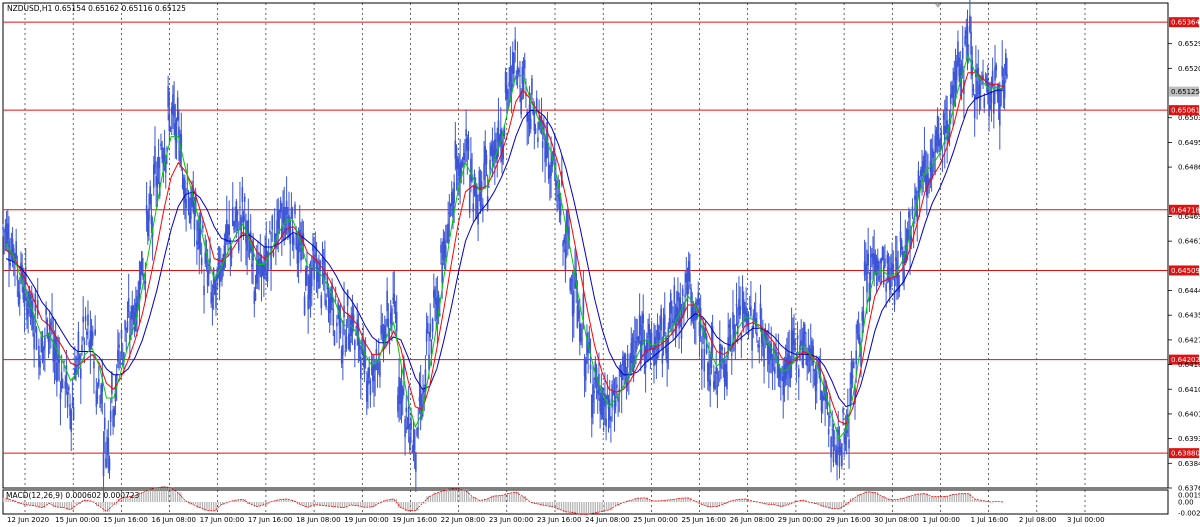  What do you see at coordinates (1185, 92) in the screenshot?
I see `current-price-label: 0.65125` at bounding box center [1185, 92].